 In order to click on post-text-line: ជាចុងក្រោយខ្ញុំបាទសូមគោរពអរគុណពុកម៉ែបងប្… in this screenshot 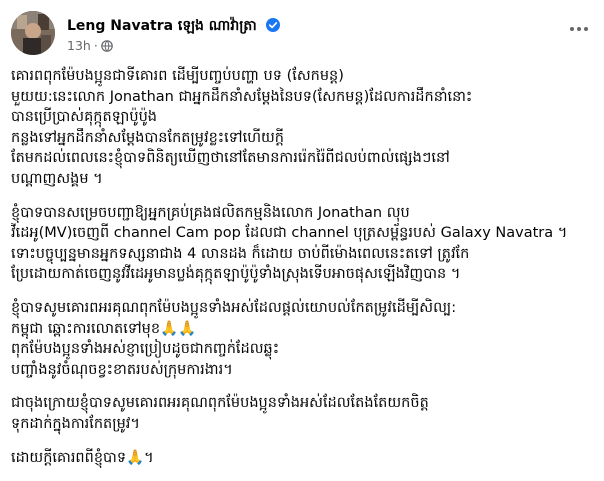, I will do `click(220, 403)`.